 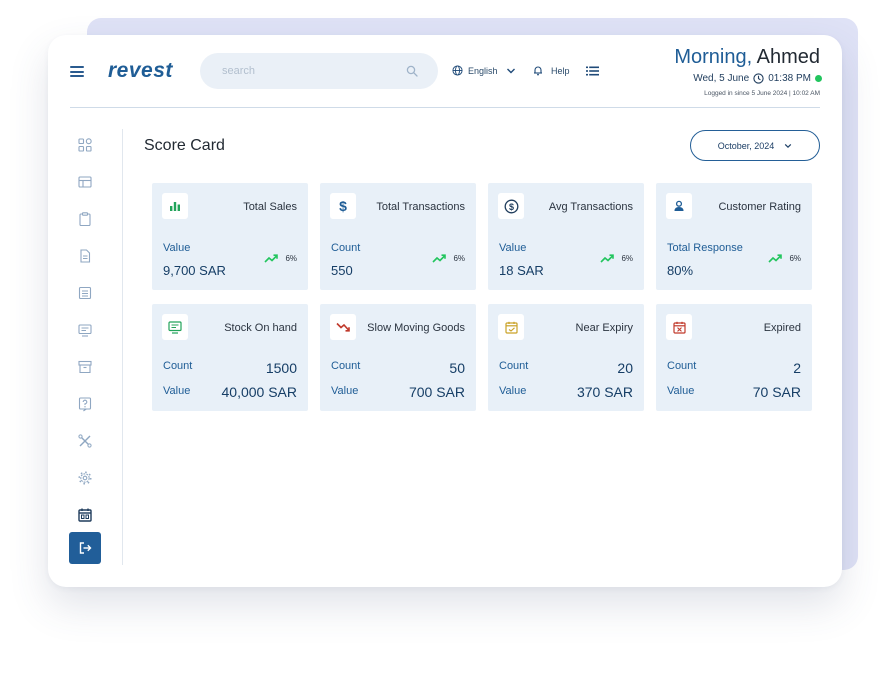 I want to click on card-label: Count, so click(x=346, y=248).